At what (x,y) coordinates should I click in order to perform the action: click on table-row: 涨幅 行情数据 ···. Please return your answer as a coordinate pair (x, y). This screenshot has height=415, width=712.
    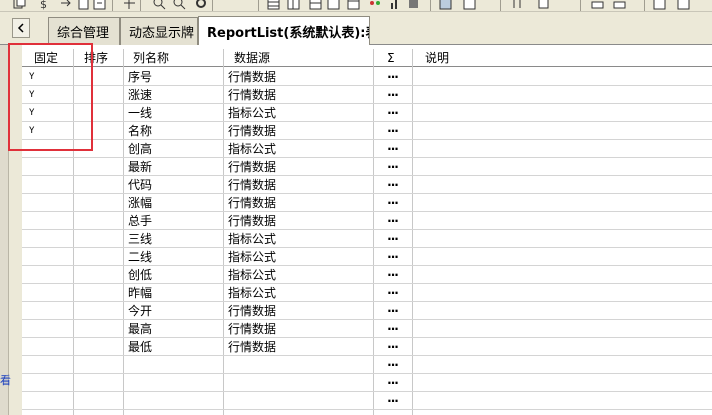
    Looking at the image, I should click on (367, 203).